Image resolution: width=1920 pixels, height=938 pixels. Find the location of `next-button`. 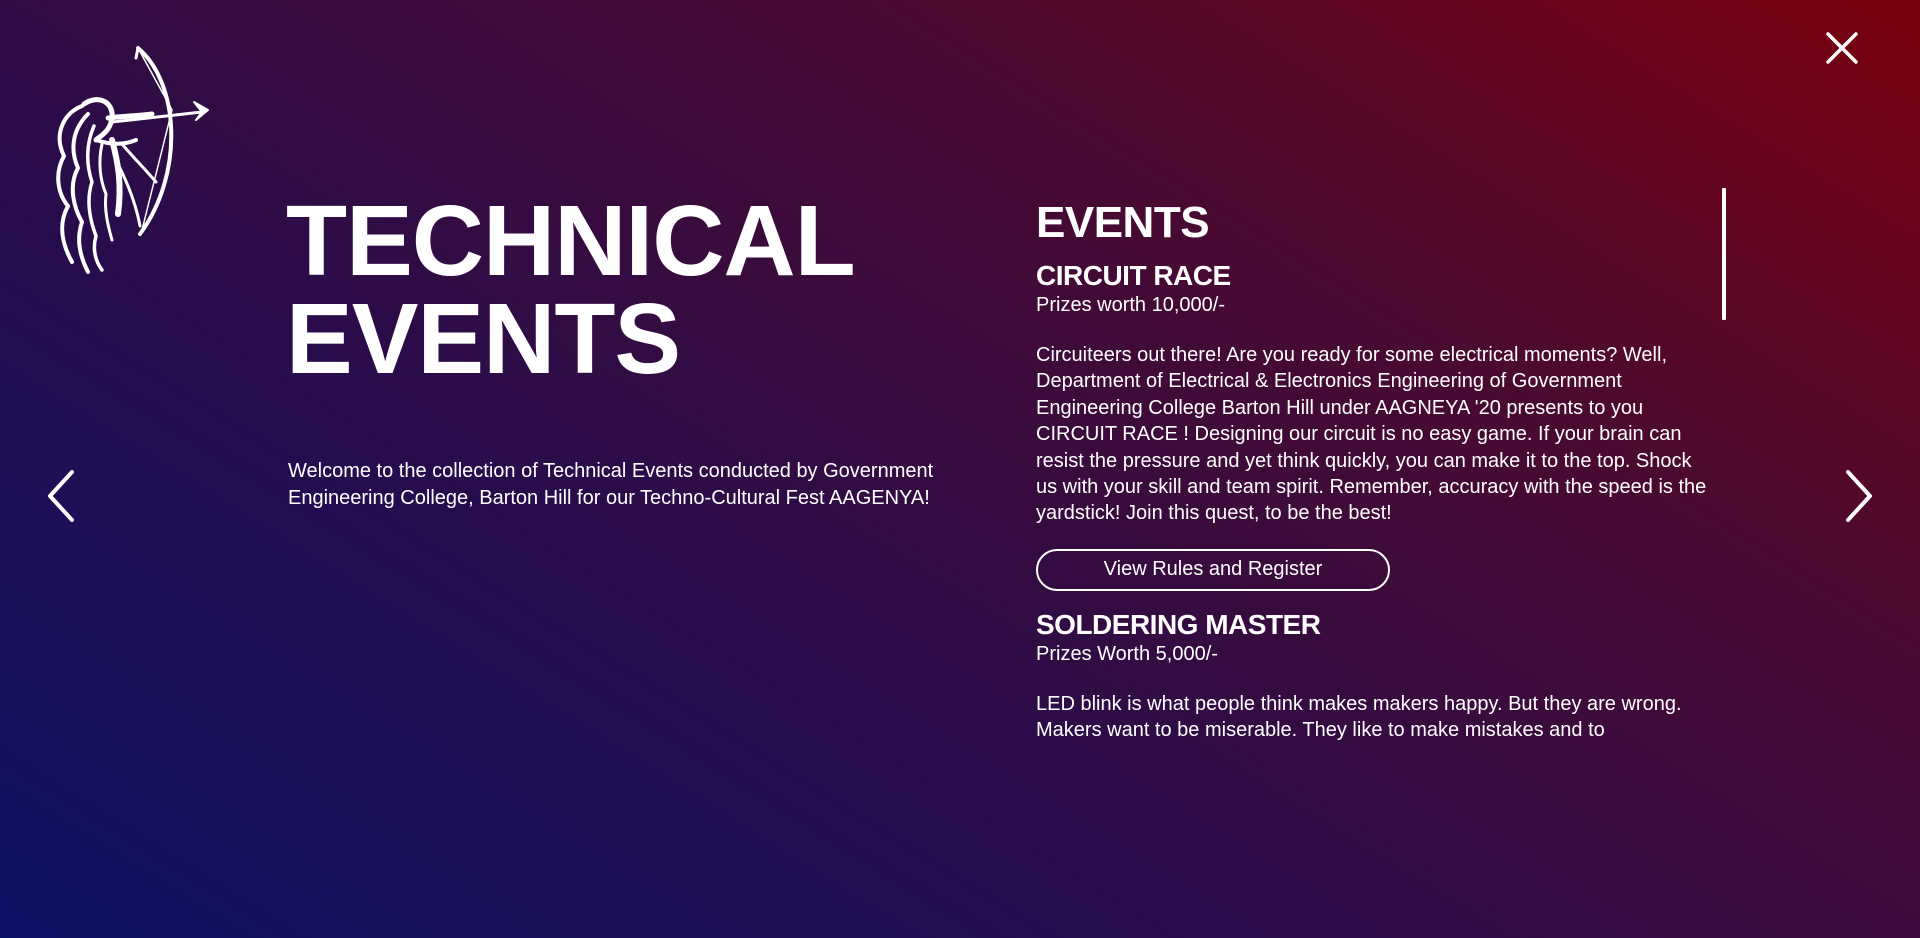

next-button is located at coordinates (1858, 496).